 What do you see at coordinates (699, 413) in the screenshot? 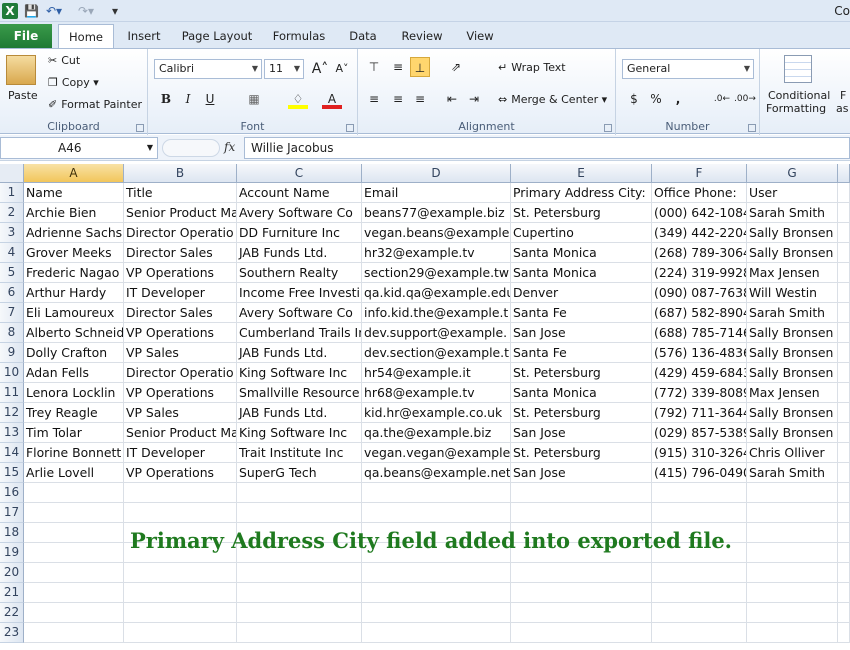
I see `table-cell: (792) 711-3644` at bounding box center [699, 413].